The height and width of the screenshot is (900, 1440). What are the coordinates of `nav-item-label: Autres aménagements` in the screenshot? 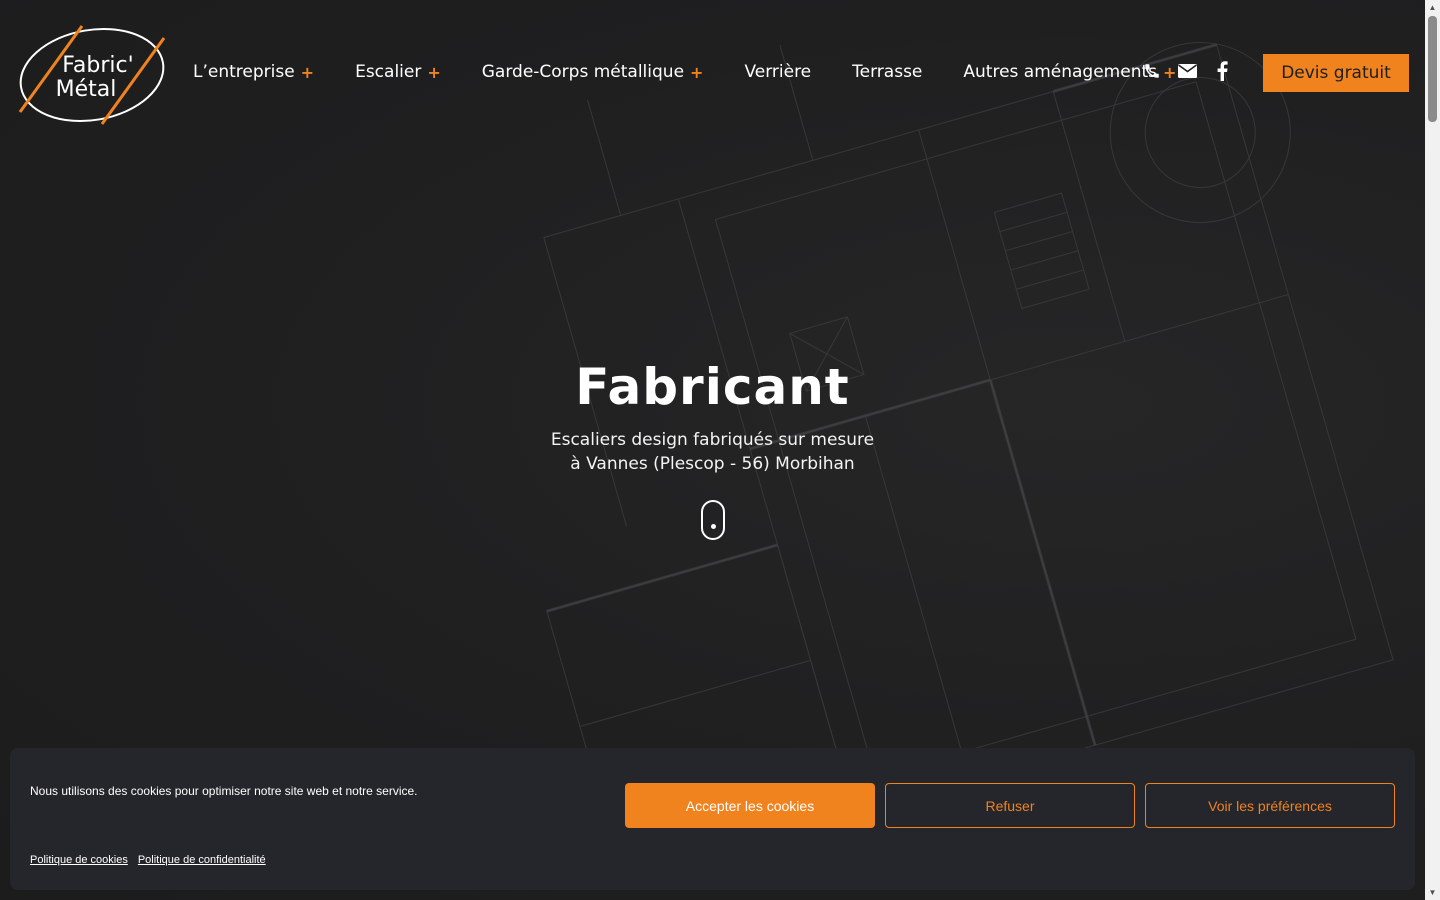 It's located at (1060, 72).